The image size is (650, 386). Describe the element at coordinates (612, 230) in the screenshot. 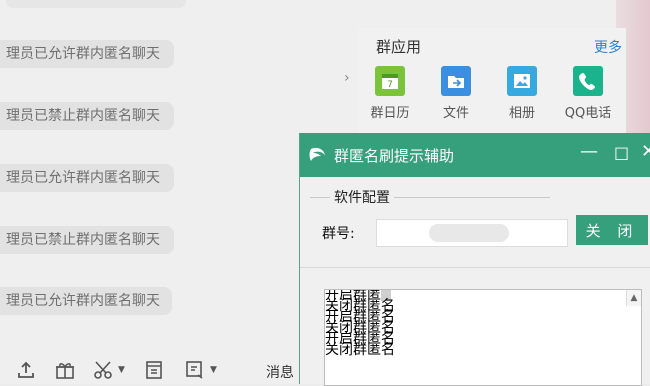

I see `close-button: 关 闭` at that location.